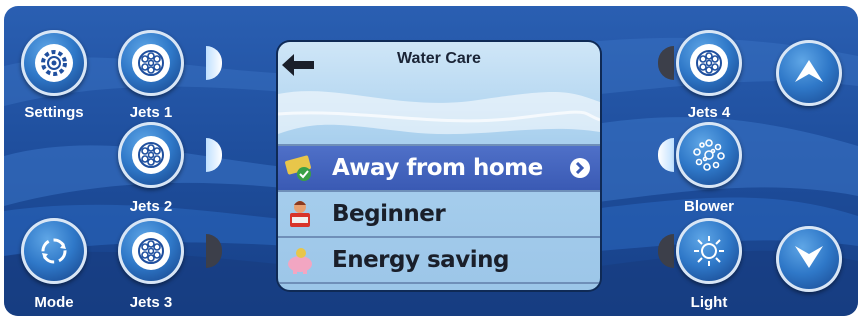 The width and height of the screenshot is (862, 320). What do you see at coordinates (300, 260) in the screenshot?
I see `piggy-bank-icon` at bounding box center [300, 260].